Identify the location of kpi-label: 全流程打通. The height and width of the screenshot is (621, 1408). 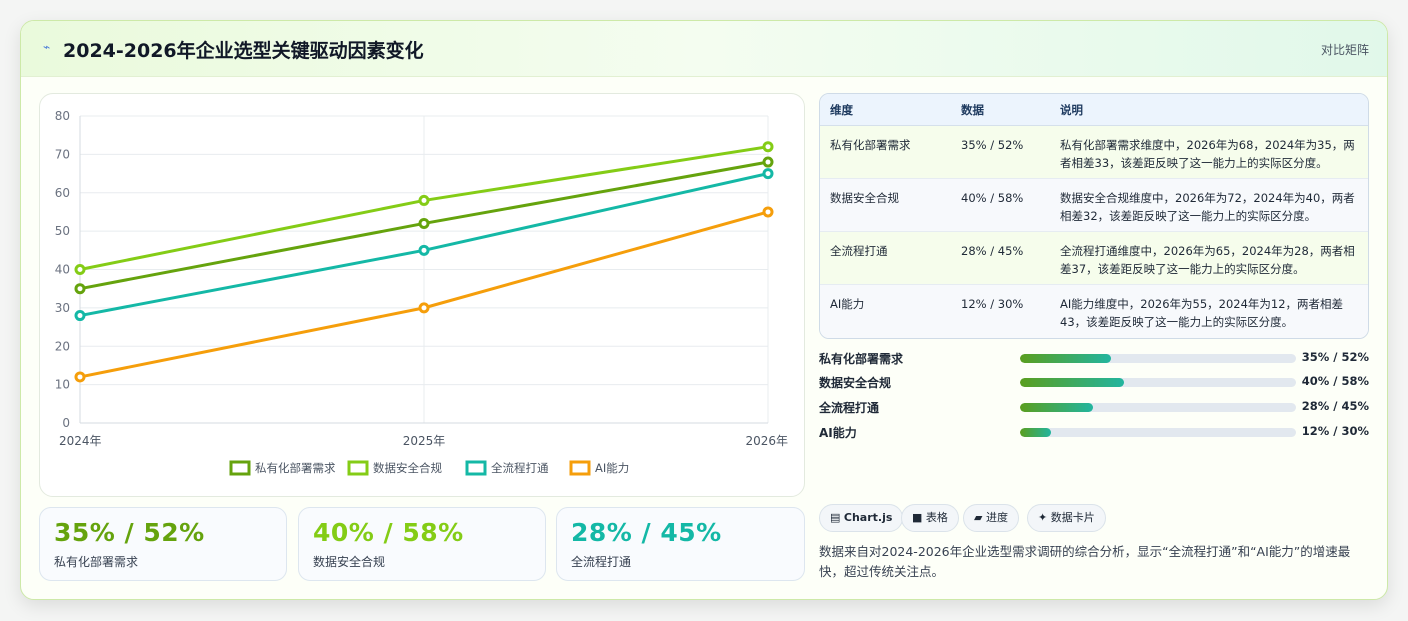
(601, 562).